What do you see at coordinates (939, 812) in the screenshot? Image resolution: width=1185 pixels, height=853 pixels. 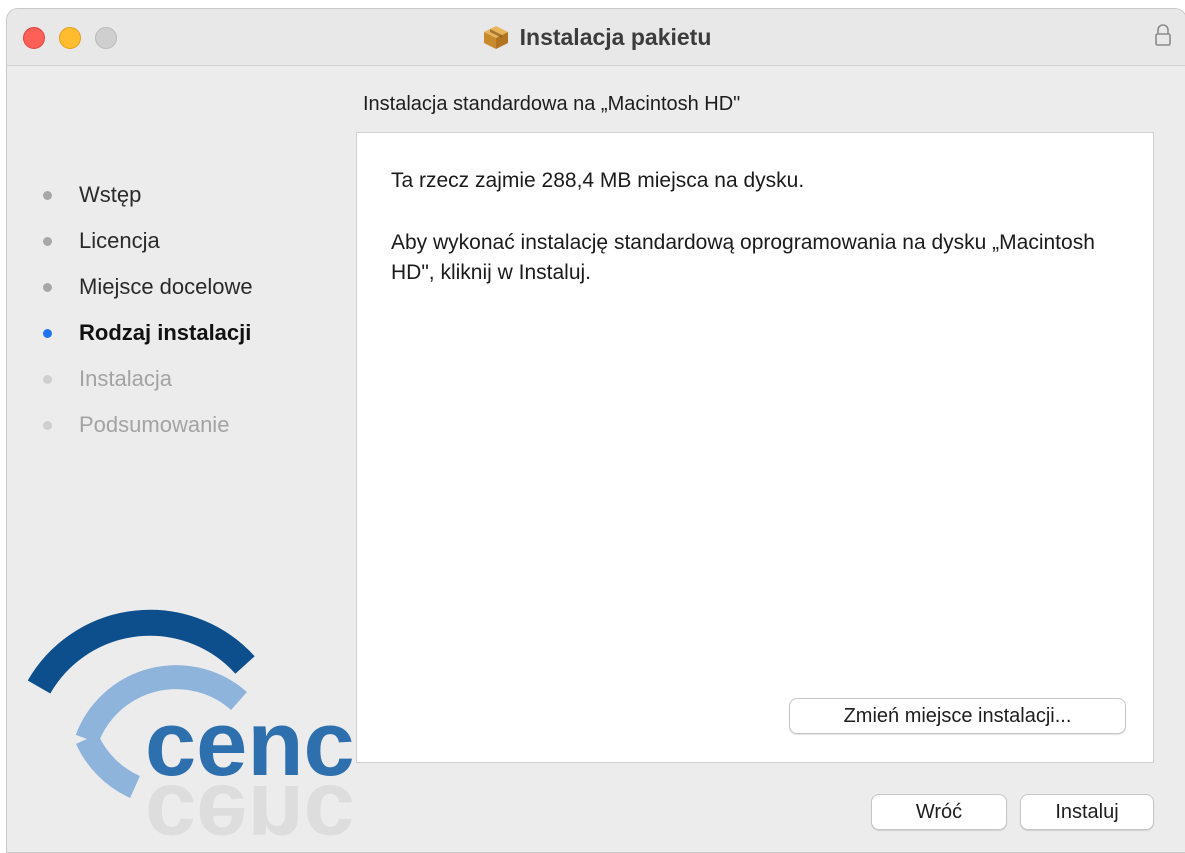 I see `back-button: Wróć` at bounding box center [939, 812].